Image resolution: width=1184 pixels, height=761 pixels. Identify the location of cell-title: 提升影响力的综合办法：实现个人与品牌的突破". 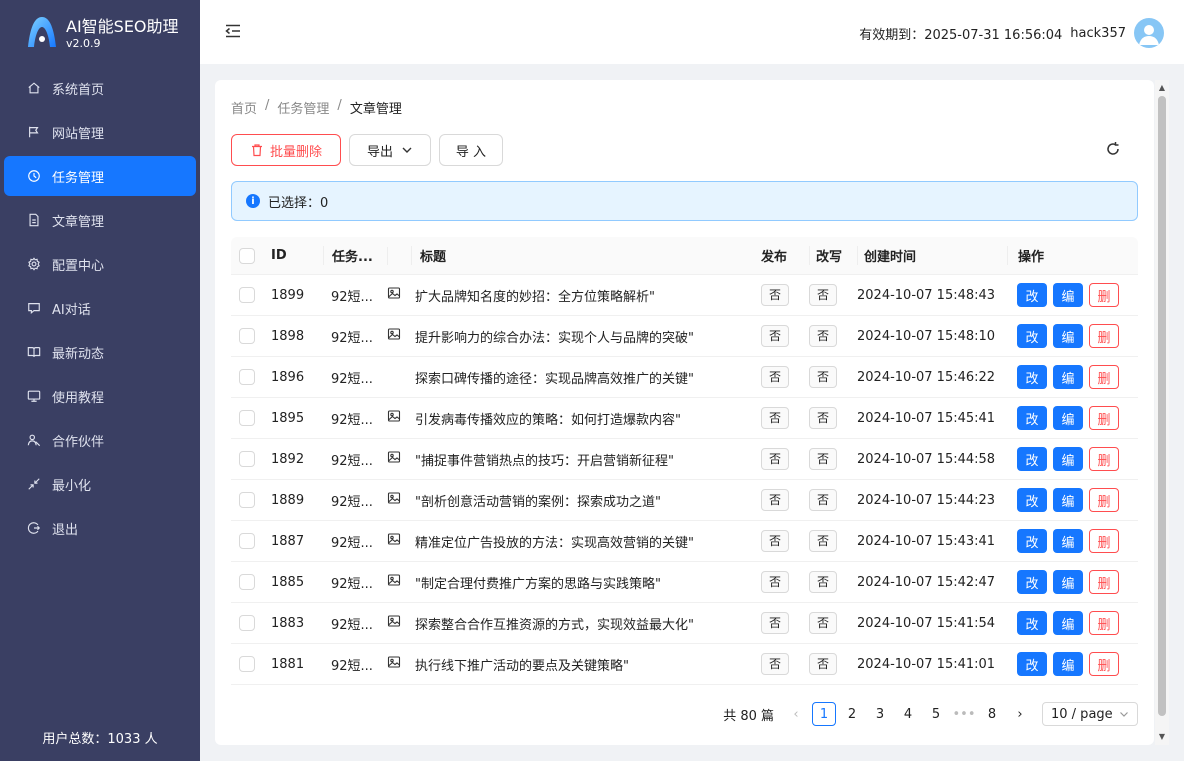
(586, 336).